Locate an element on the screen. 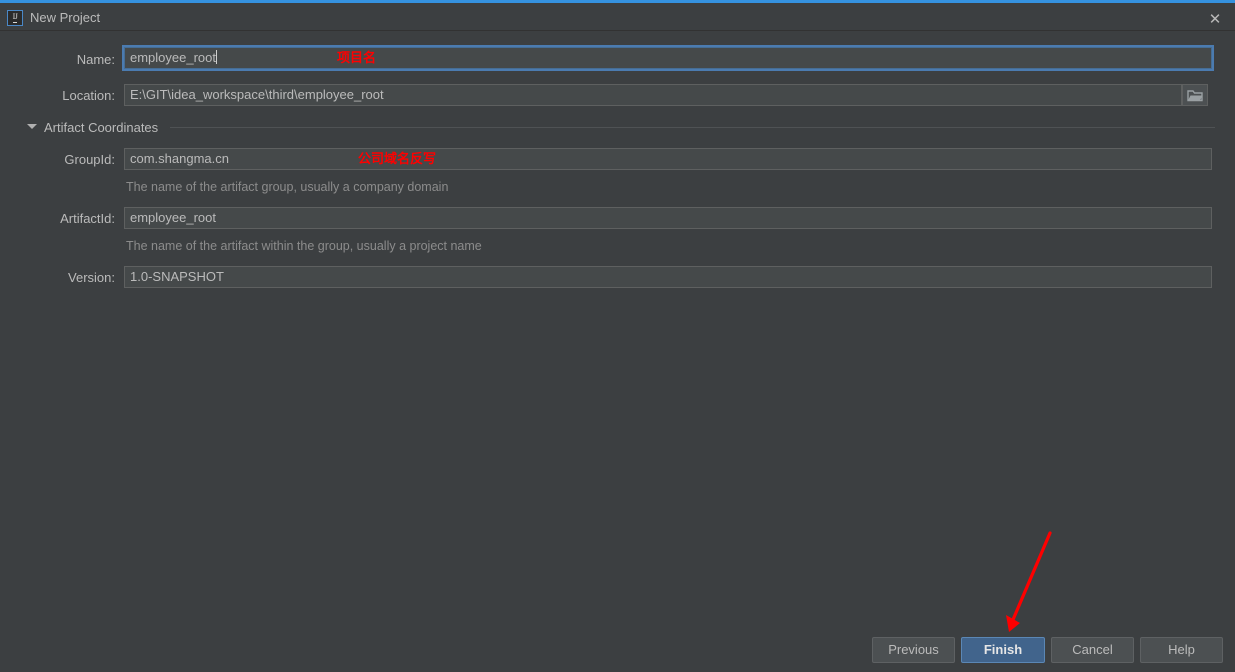 This screenshot has width=1235, height=672. annotation-groupid-note: 公司域名反写 is located at coordinates (397, 159).